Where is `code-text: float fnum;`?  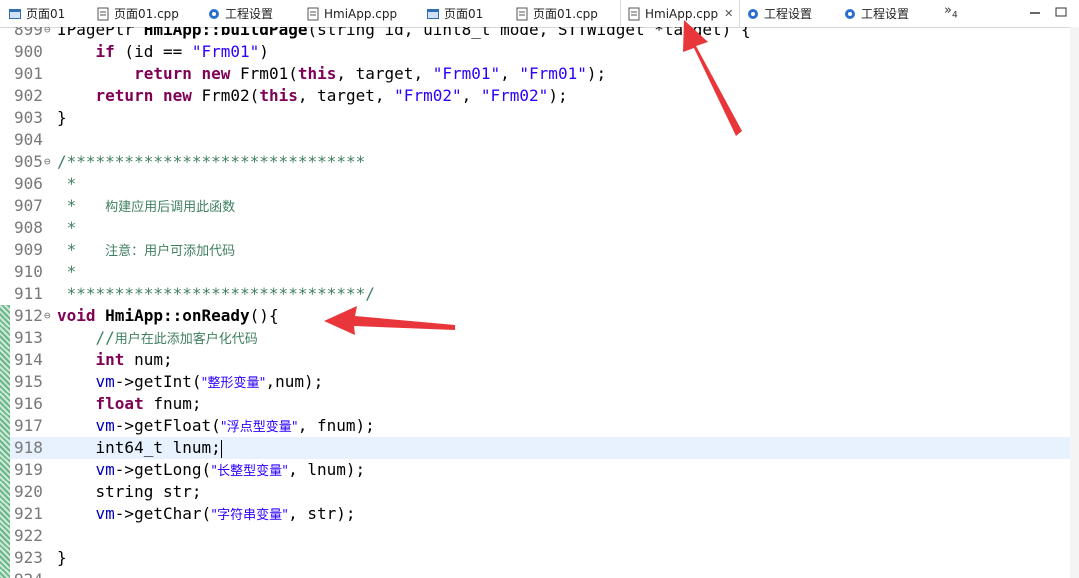
code-text: float fnum; is located at coordinates (129, 404).